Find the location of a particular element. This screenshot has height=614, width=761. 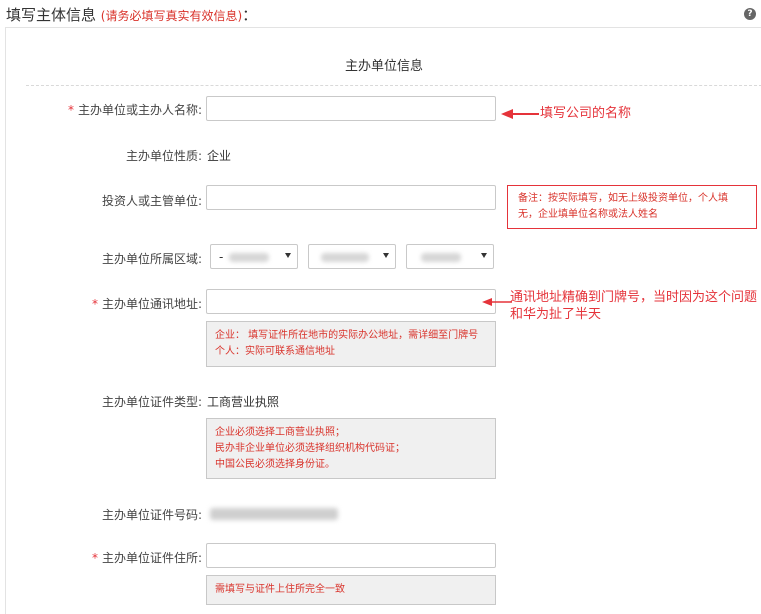

cert-no-label: 主办单位证件号码: is located at coordinates (151, 515).